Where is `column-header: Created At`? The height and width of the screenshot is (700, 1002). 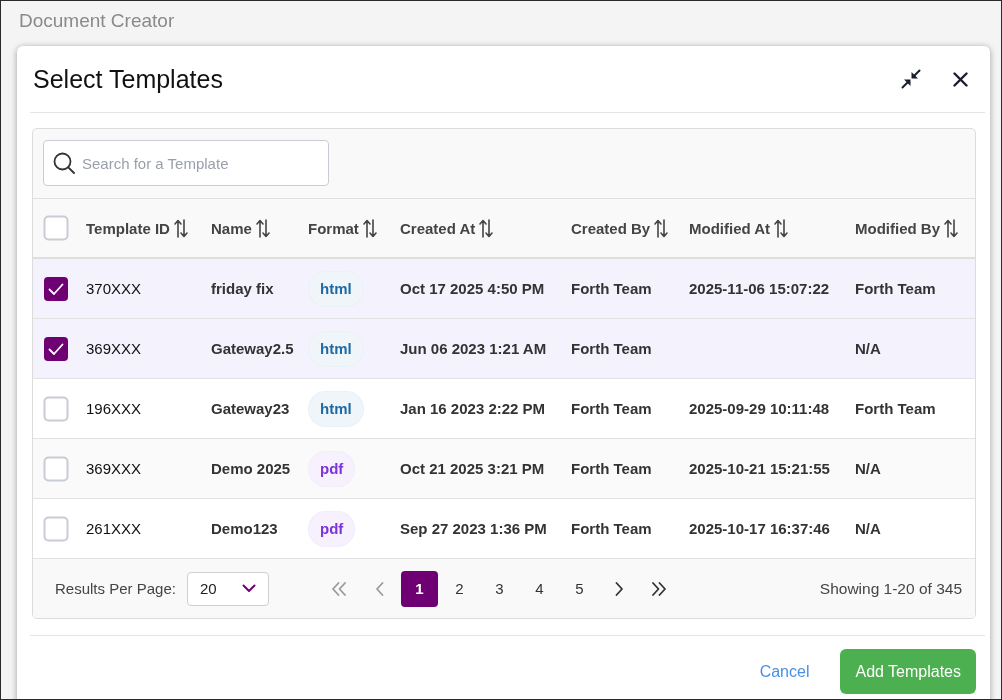
column-header: Created At is located at coordinates (447, 228).